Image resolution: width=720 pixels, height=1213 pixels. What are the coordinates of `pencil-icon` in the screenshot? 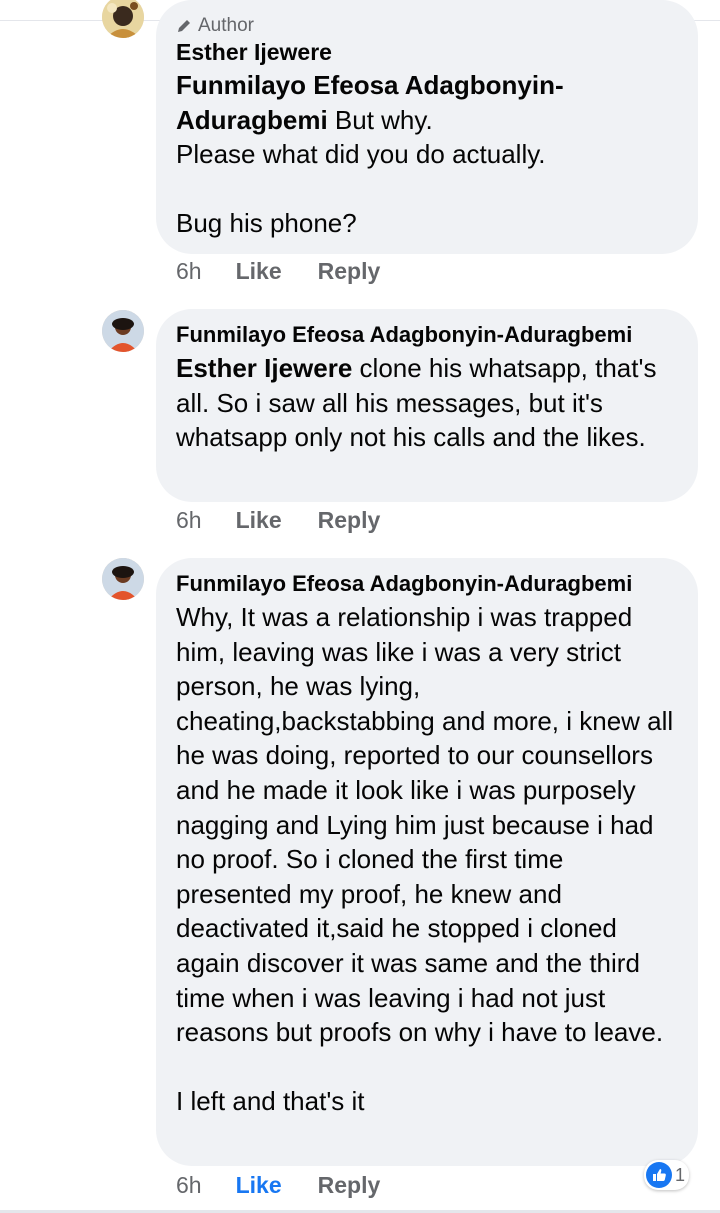 It's located at (184, 26).